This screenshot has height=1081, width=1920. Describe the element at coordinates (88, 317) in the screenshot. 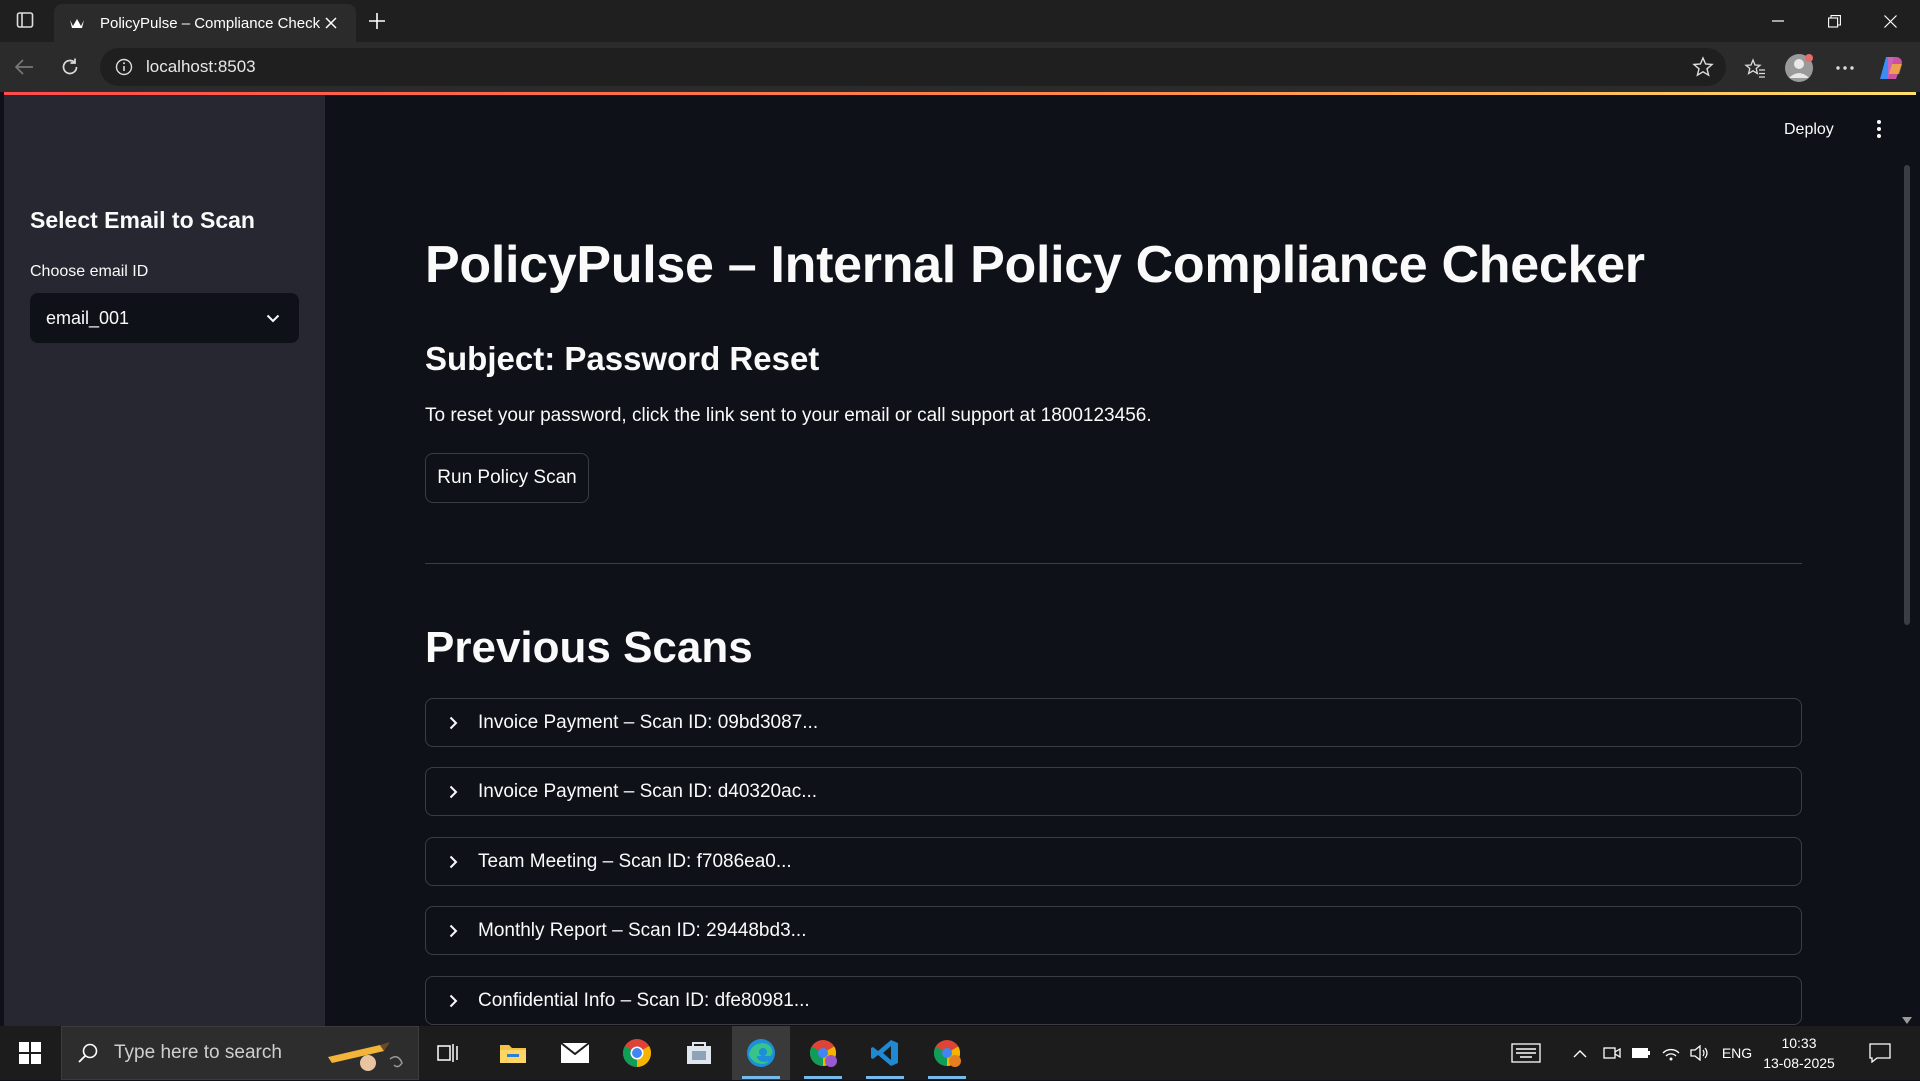

I see `select-value: email_001` at that location.